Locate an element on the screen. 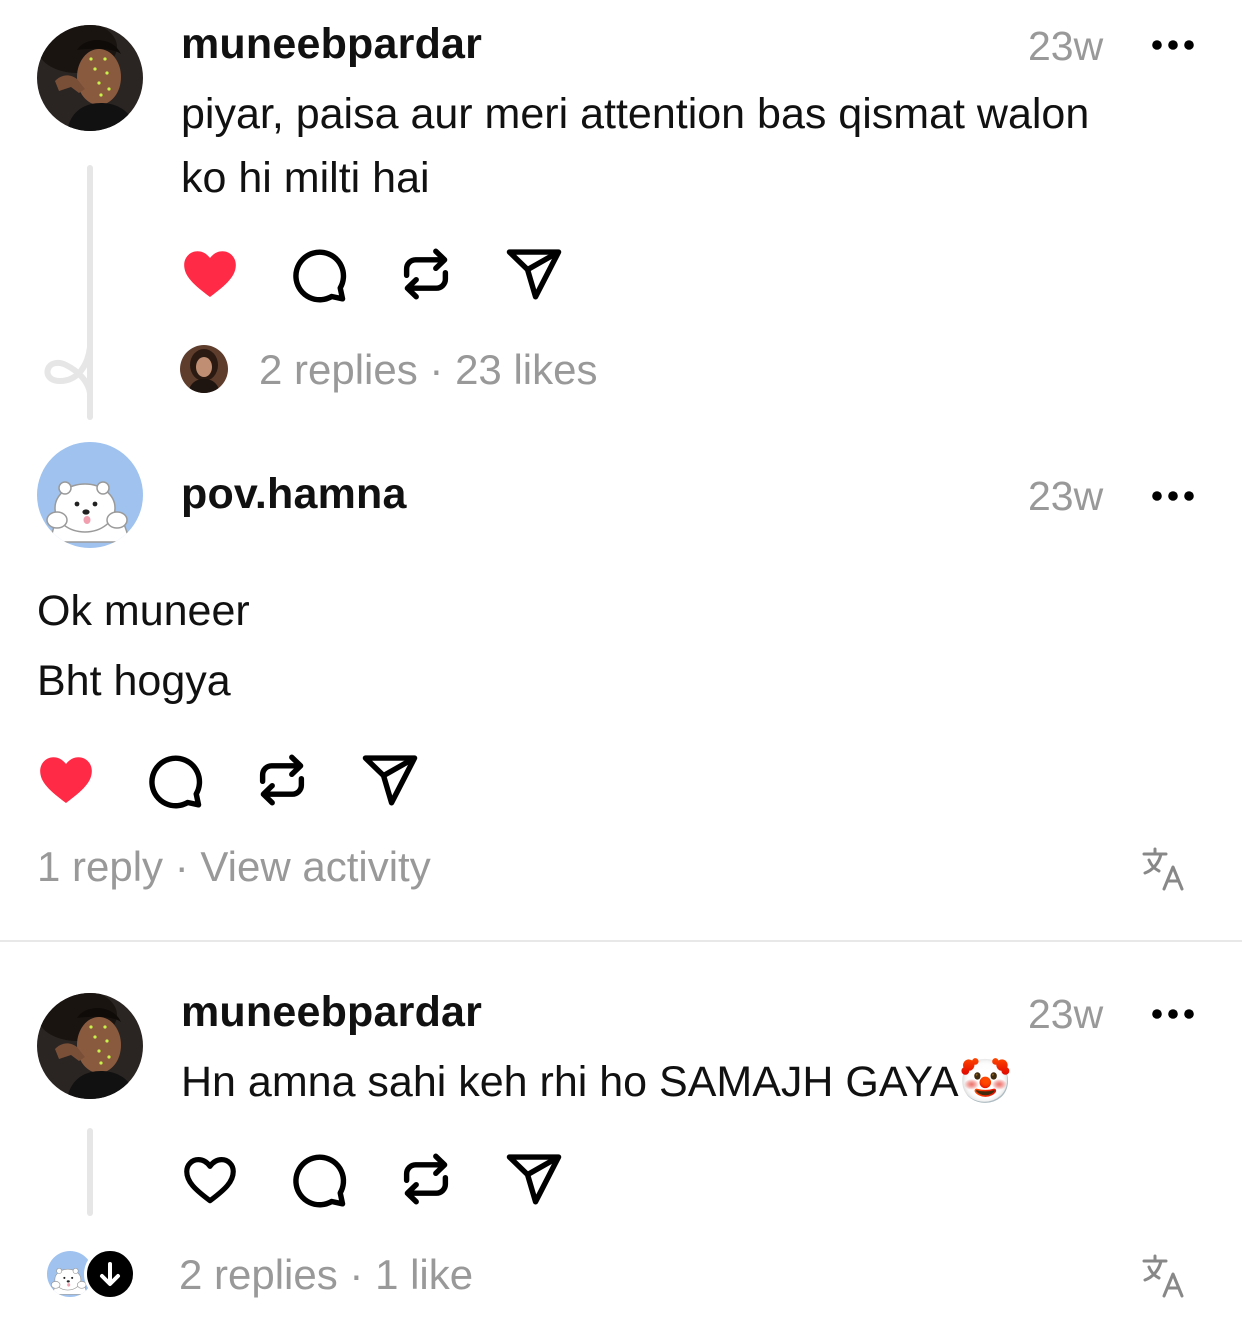 The image size is (1242, 1343). reply-activity-link: 1 reply · View activity is located at coordinates (234, 867).